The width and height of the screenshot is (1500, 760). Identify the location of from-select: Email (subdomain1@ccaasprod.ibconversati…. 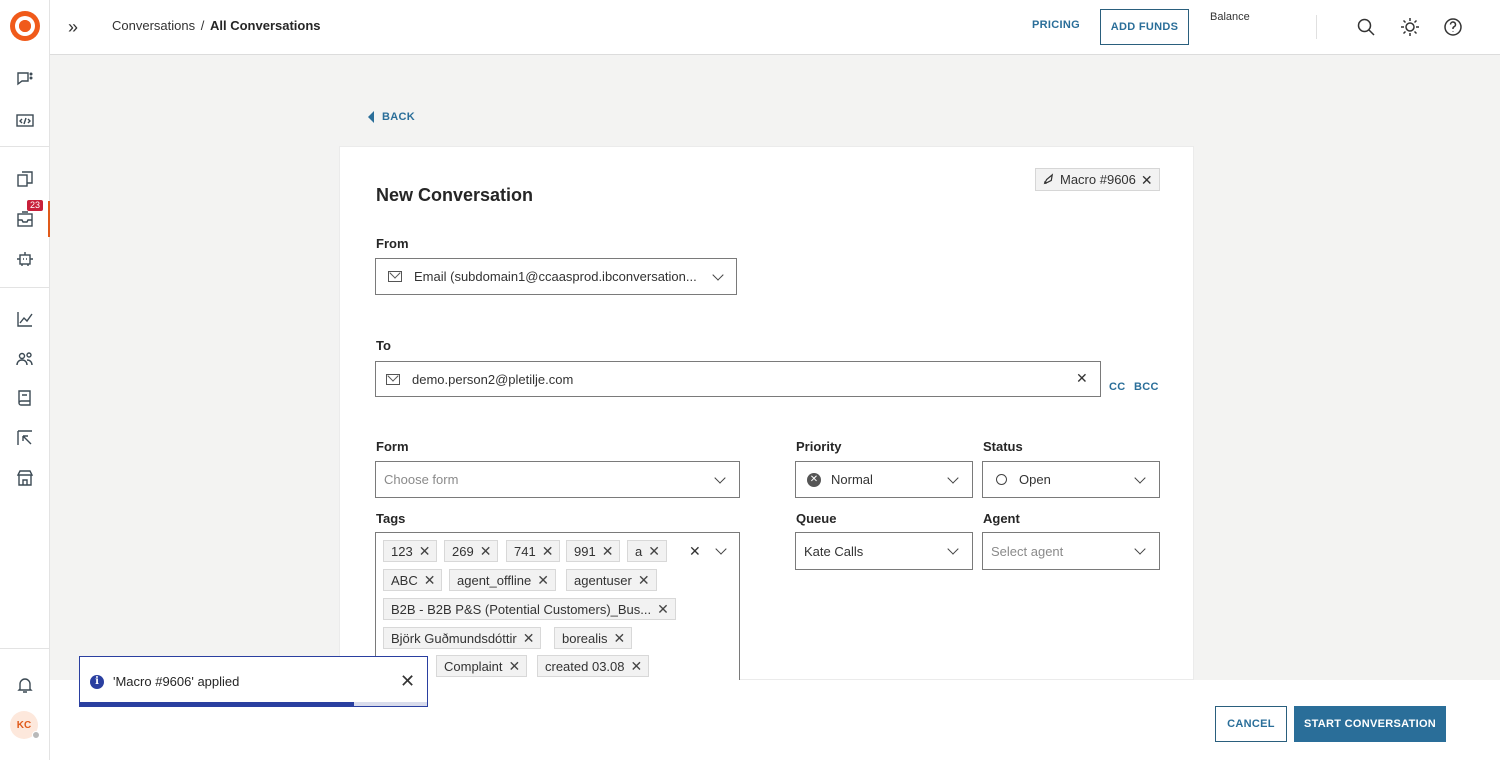
(556, 276).